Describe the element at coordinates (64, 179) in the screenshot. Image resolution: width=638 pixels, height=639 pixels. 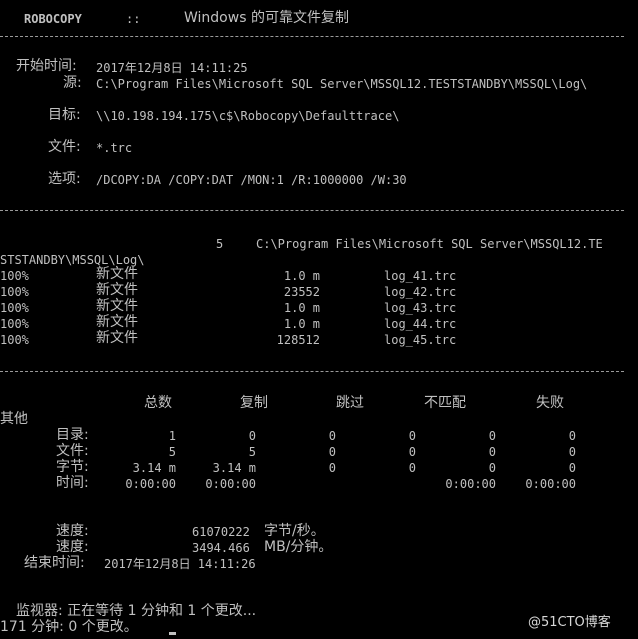
I see `options-label: 选项:` at that location.